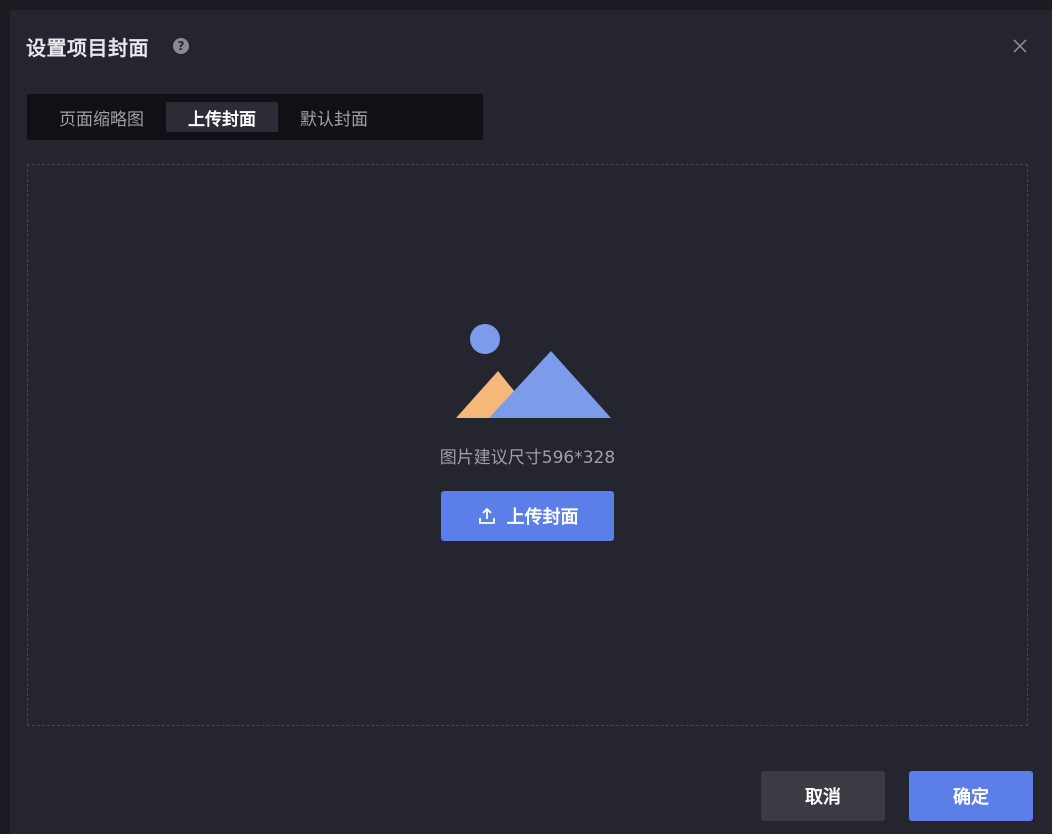 Image resolution: width=1052 pixels, height=834 pixels. I want to click on upload-button-label: 上传封面, so click(542, 517).